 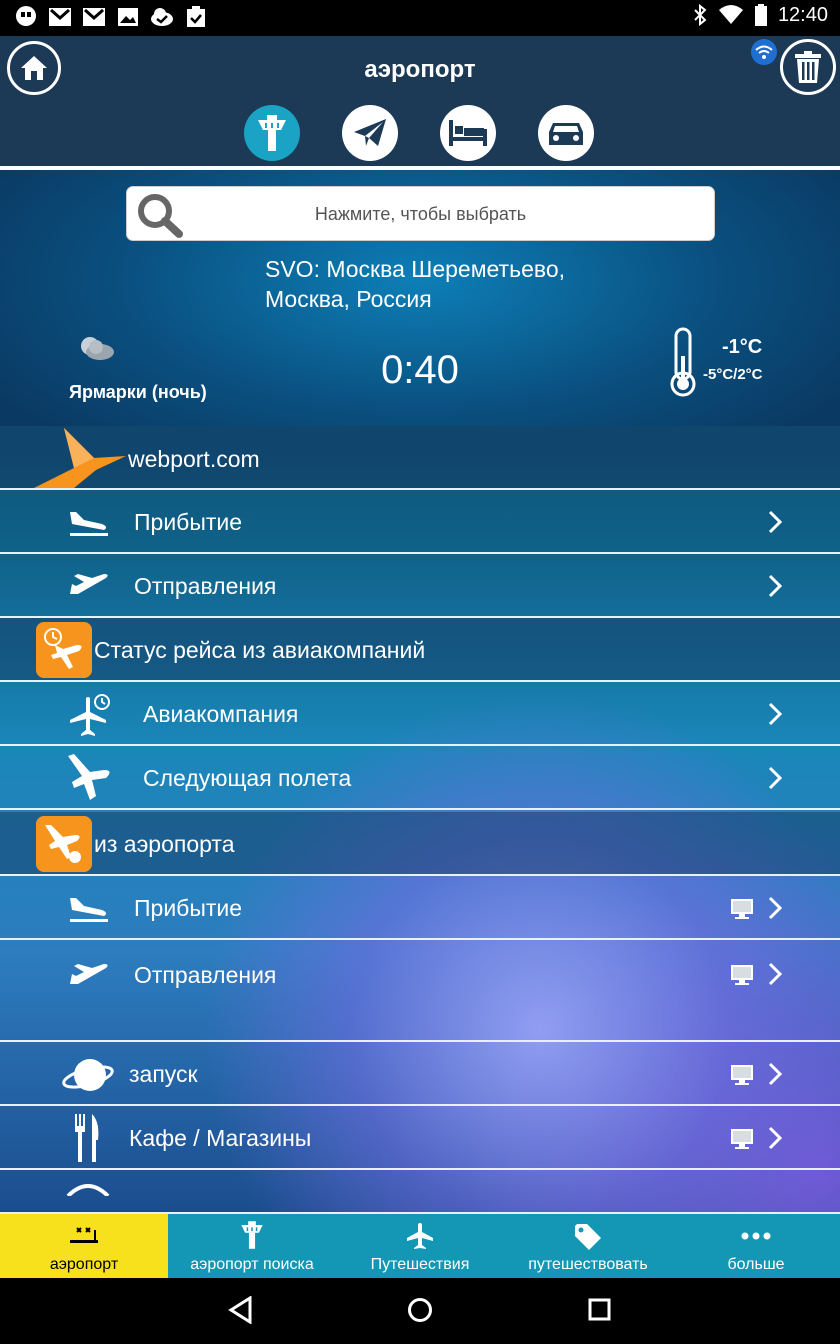 What do you see at coordinates (756, 1246) in the screenshot?
I see `bottom-tab-more: больше` at bounding box center [756, 1246].